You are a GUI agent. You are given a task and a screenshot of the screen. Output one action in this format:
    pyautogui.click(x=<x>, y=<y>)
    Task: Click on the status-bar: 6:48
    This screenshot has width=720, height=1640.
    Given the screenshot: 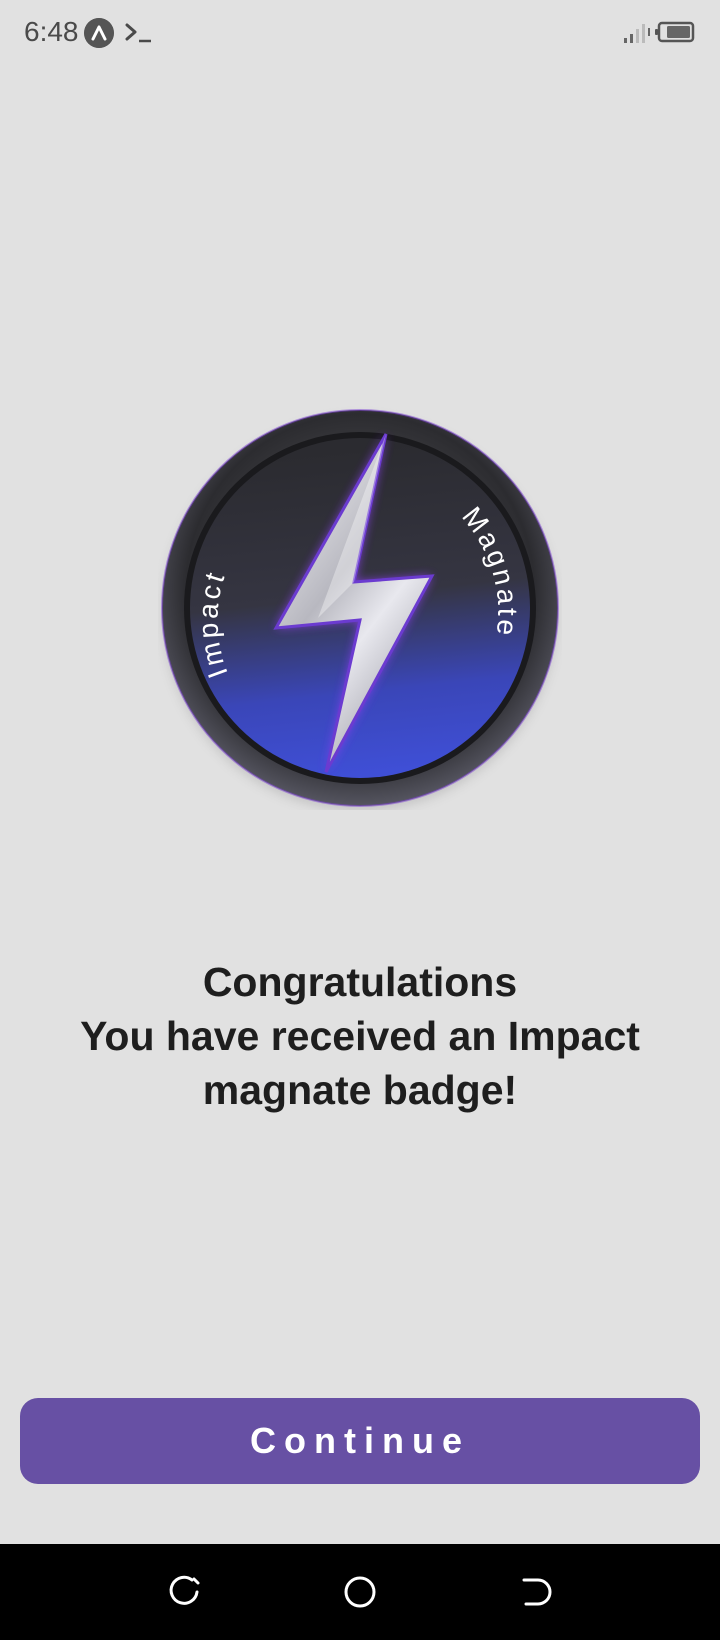 What is the action you would take?
    pyautogui.click(x=360, y=33)
    